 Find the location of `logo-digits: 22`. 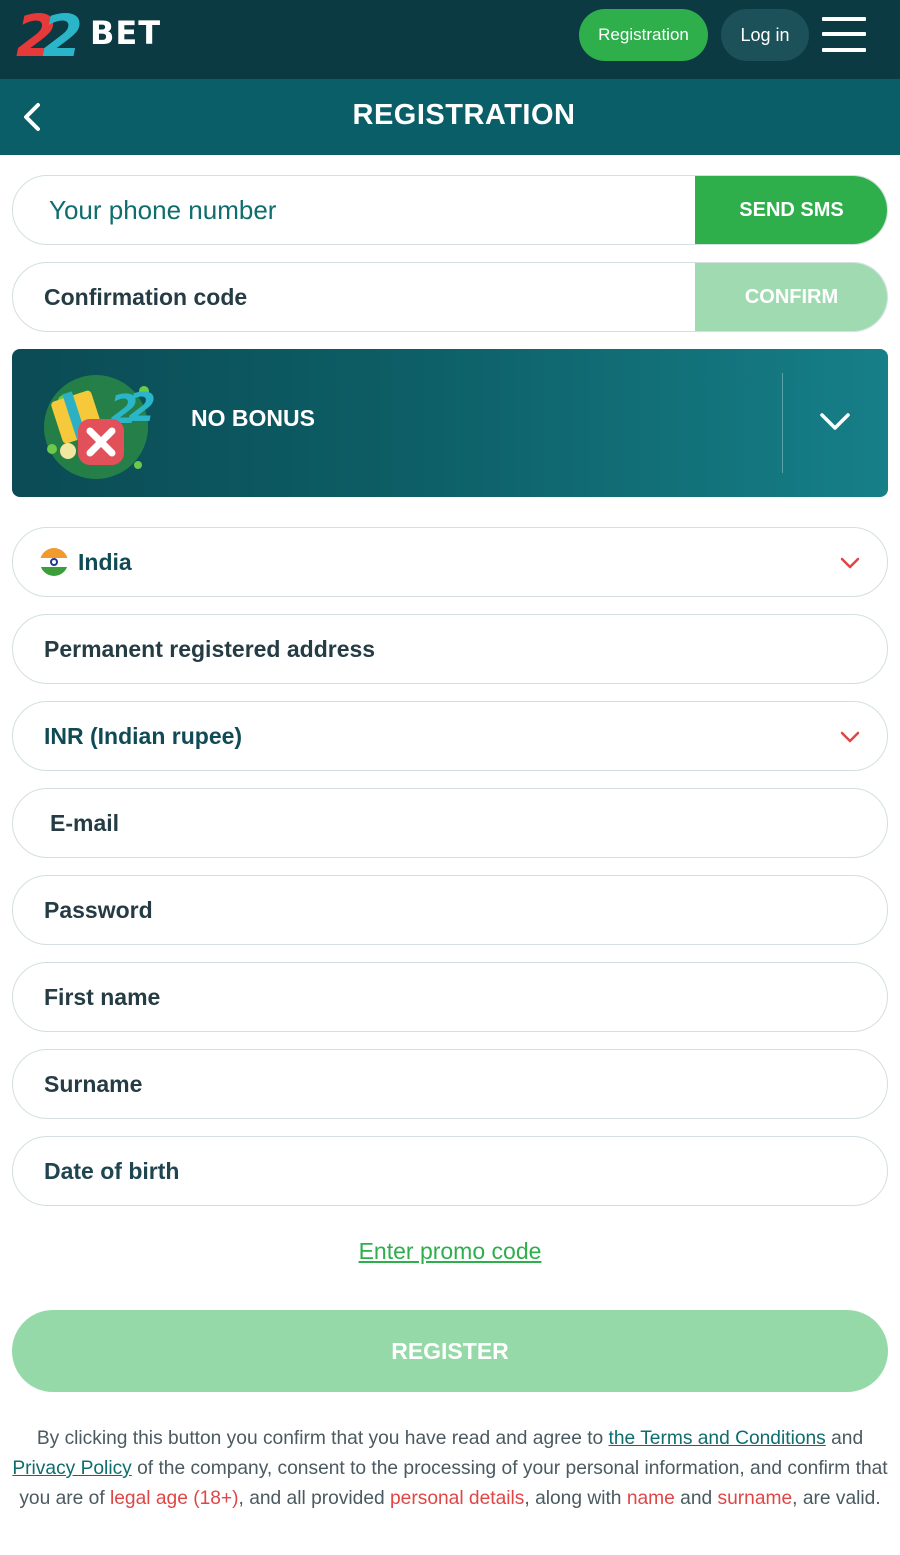

logo-digits: 22 is located at coordinates (49, 36).